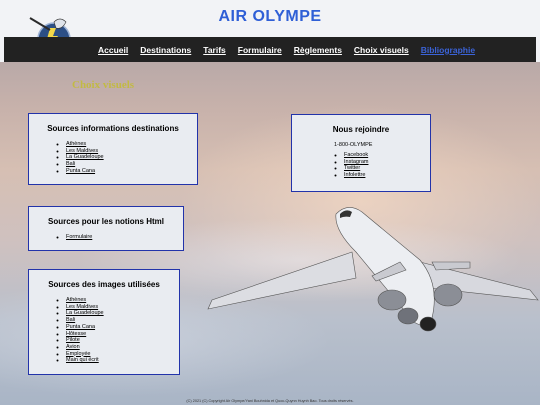  What do you see at coordinates (113, 128) in the screenshot?
I see `panel-destinations-title: Sources informations destinations` at bounding box center [113, 128].